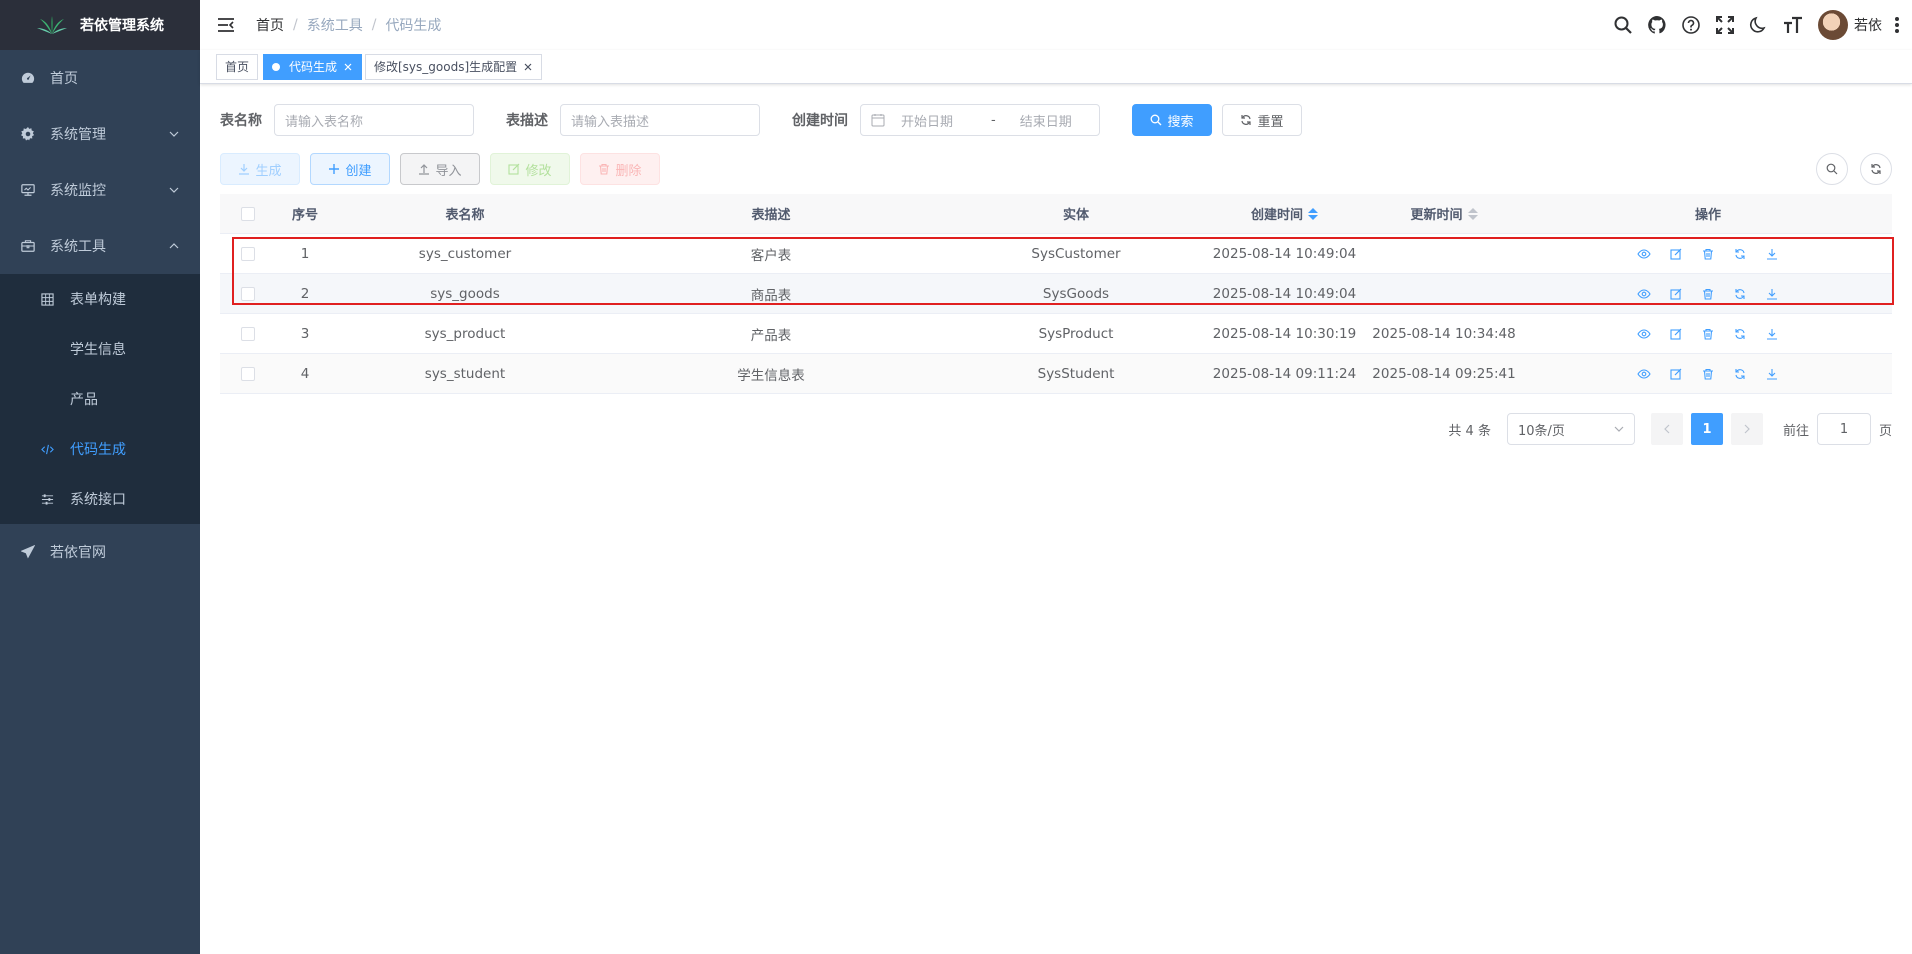  Describe the element at coordinates (1843, 429) in the screenshot. I see `goto-page-input: 1` at that location.